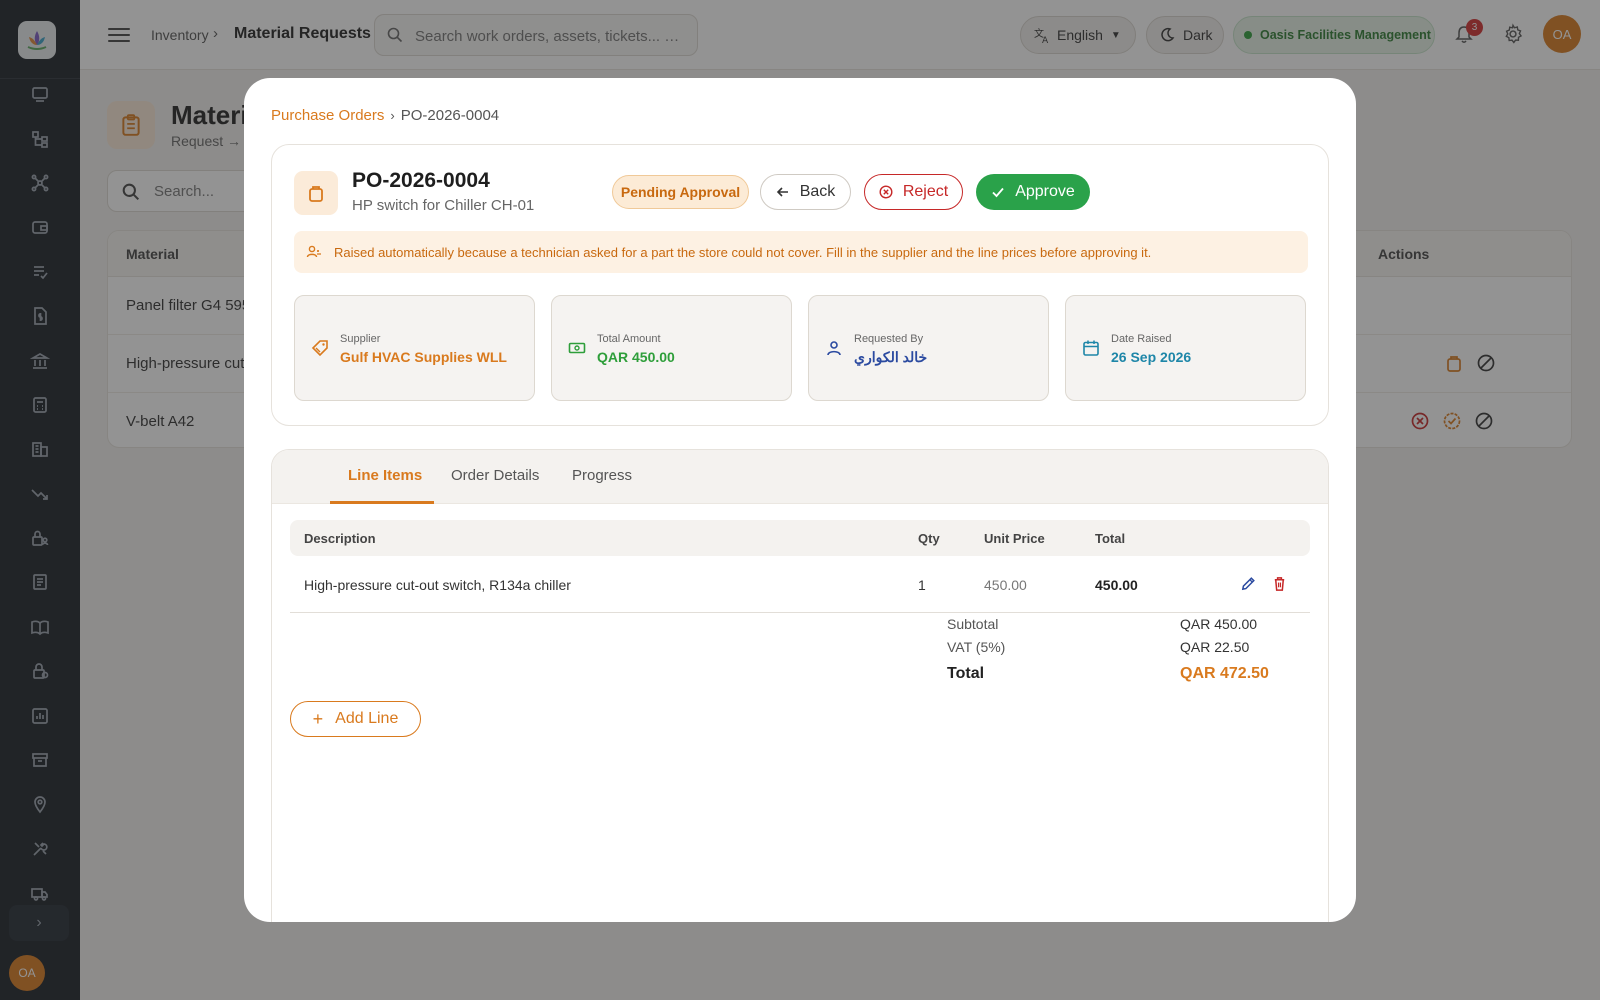 This screenshot has width=1600, height=1000. I want to click on reject-button: Reject, so click(913, 192).